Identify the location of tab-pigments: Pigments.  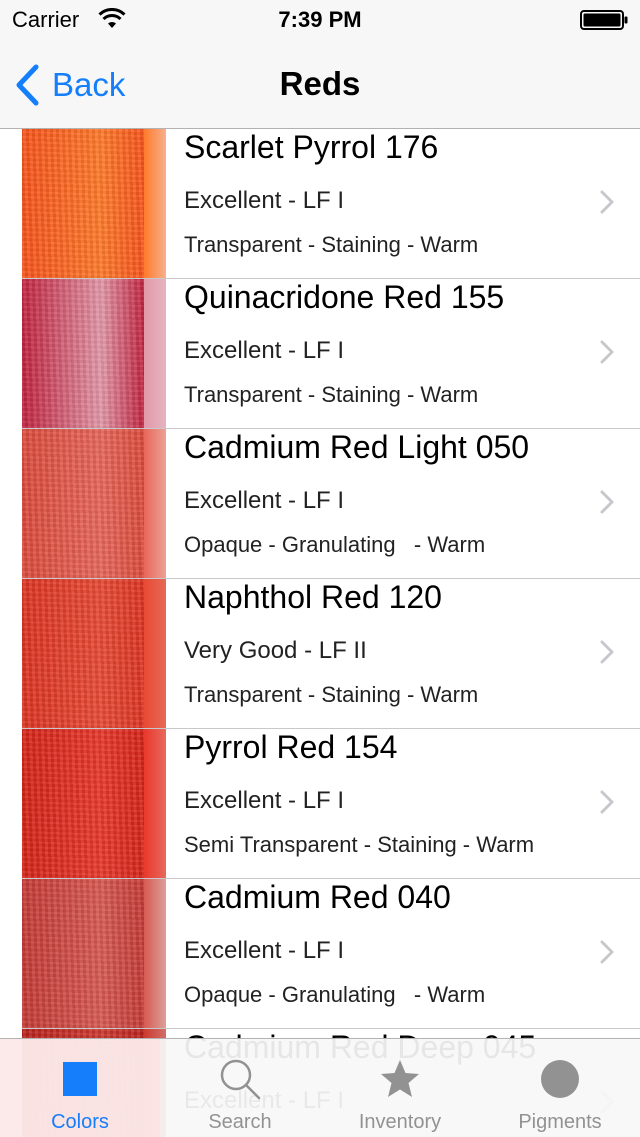
(560, 1088).